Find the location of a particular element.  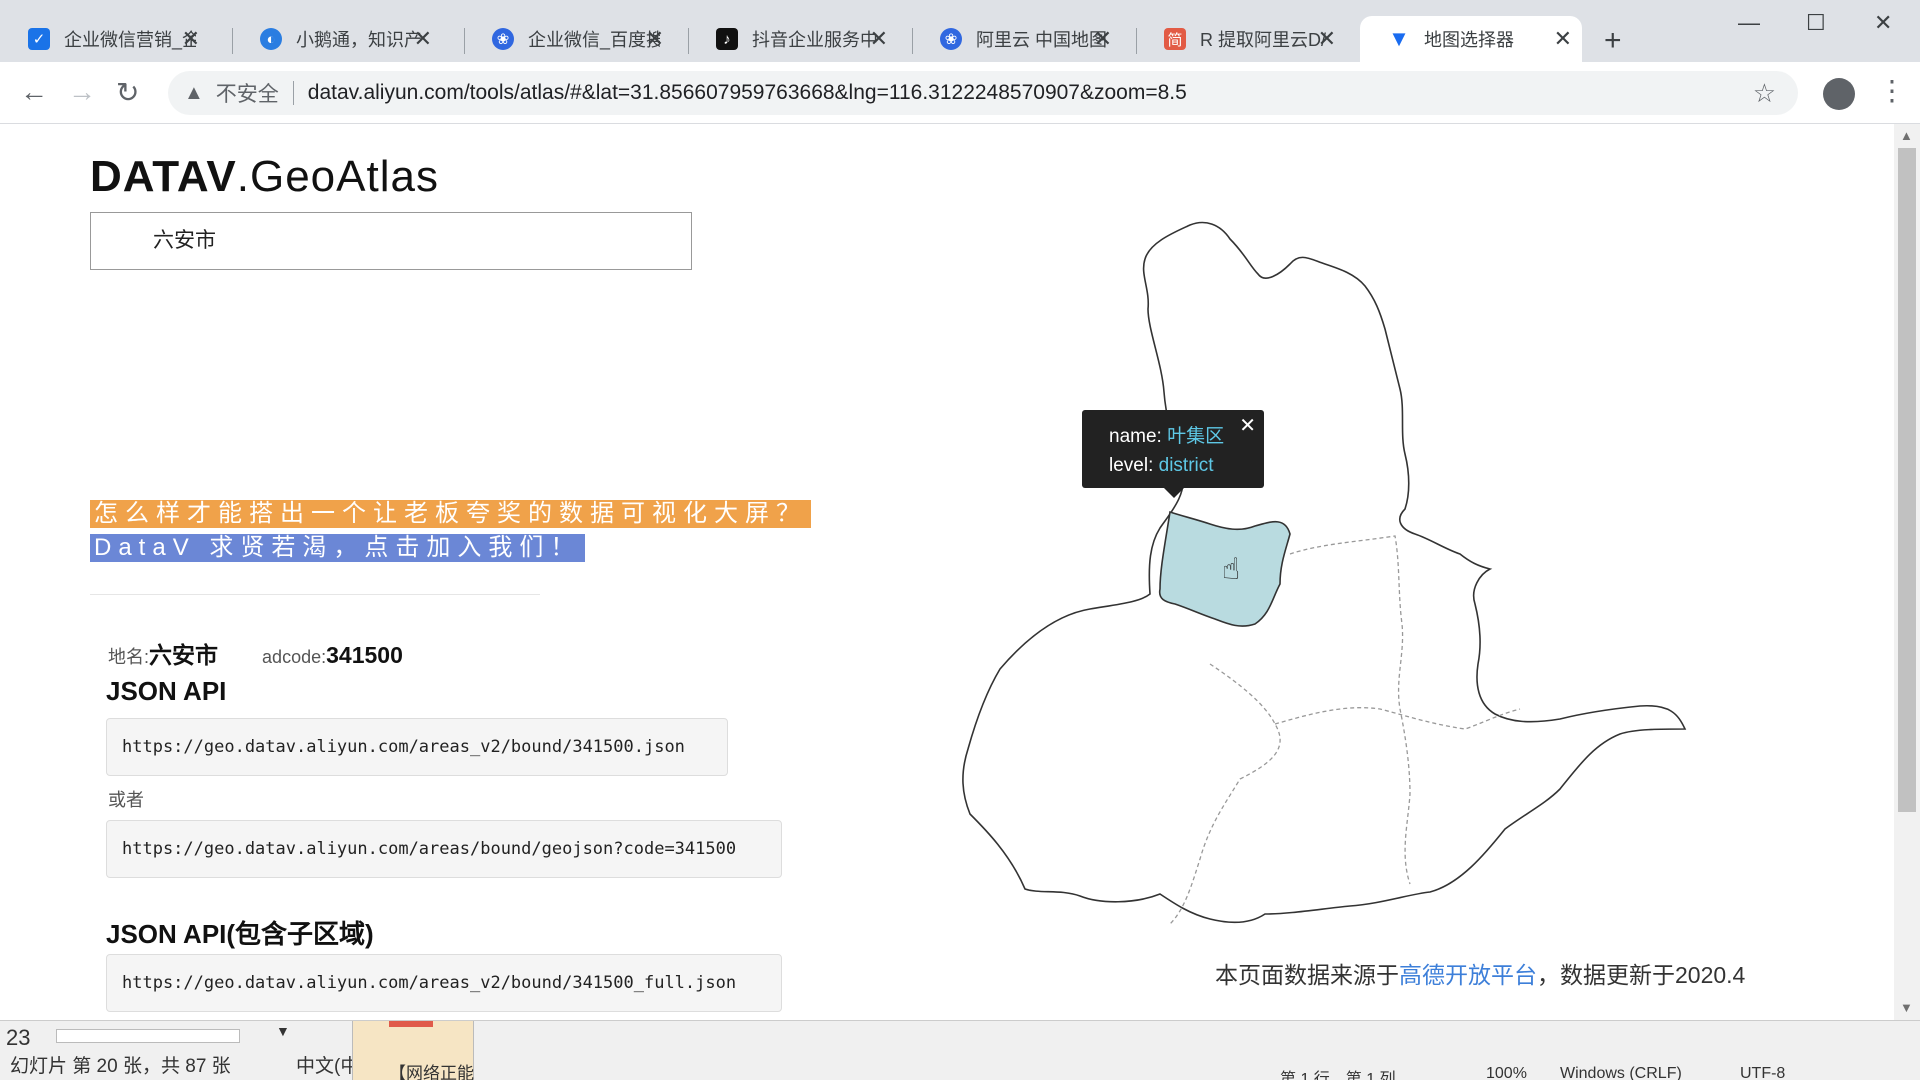

tab-4: ❀ 阿里云 中国地图 ✕ is located at coordinates (1017, 39).